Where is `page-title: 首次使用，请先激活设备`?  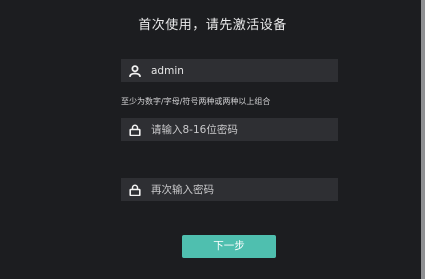
page-title: 首次使用，请先激活设备 is located at coordinates (212, 25).